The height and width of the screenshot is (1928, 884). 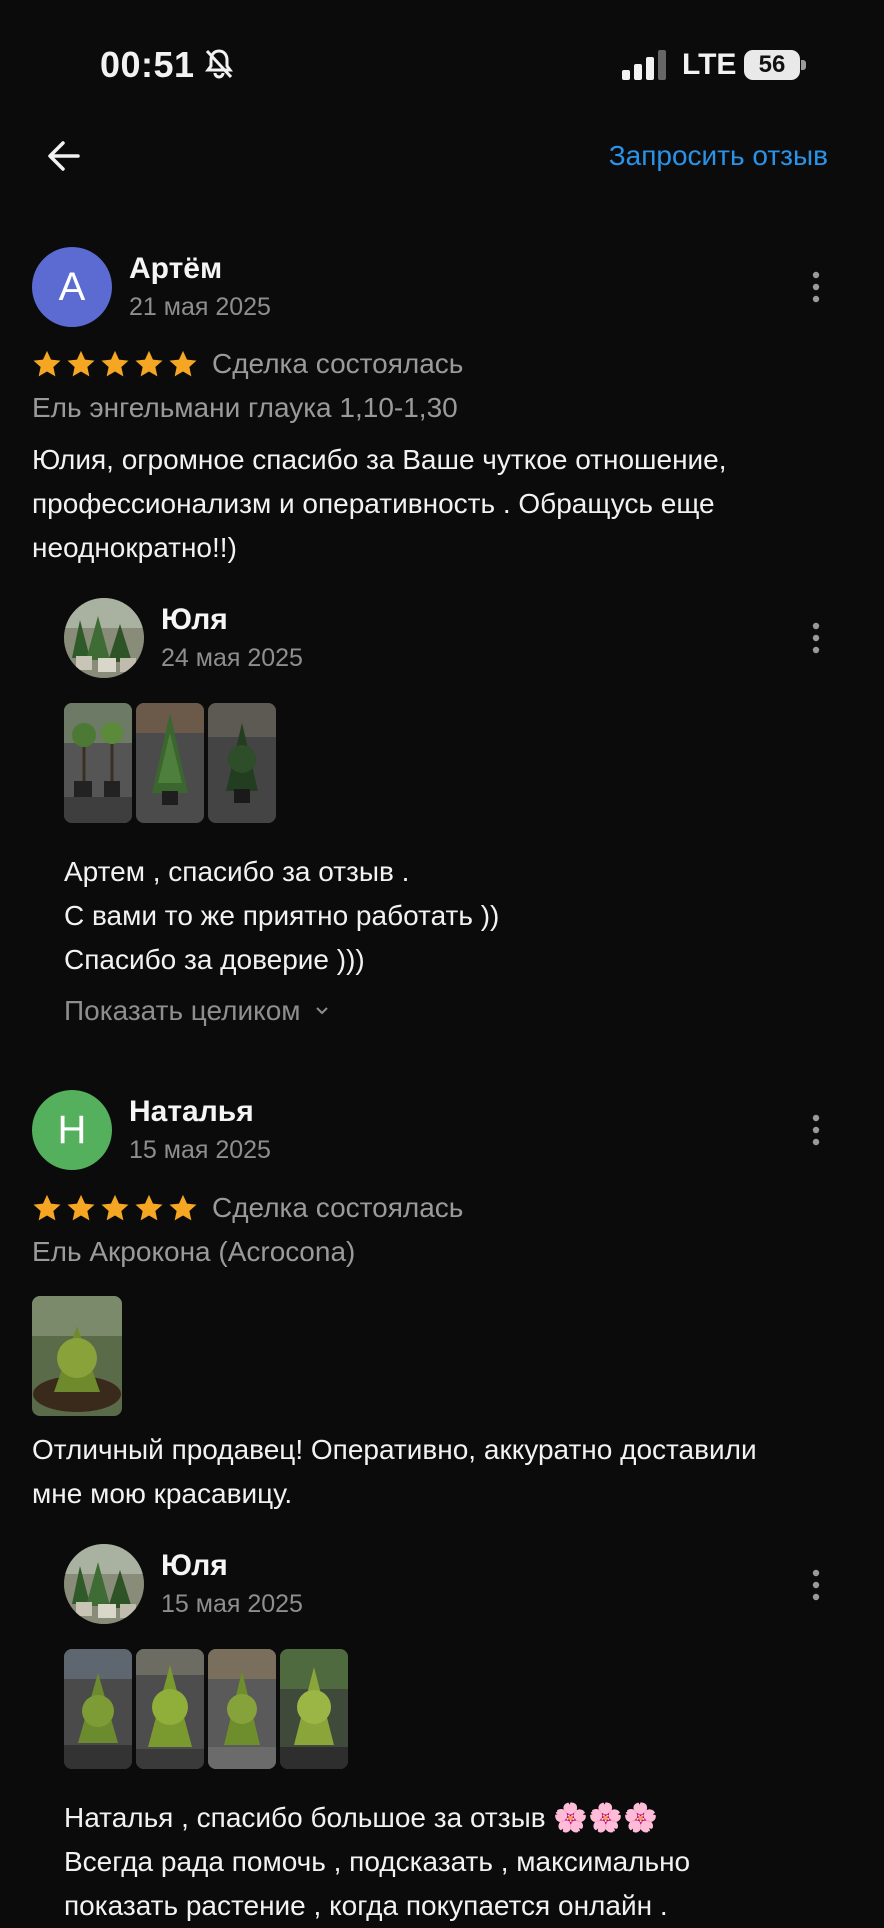 What do you see at coordinates (282, 915) in the screenshot?
I see `reply-text-line: С вами то же приятно работать ))` at bounding box center [282, 915].